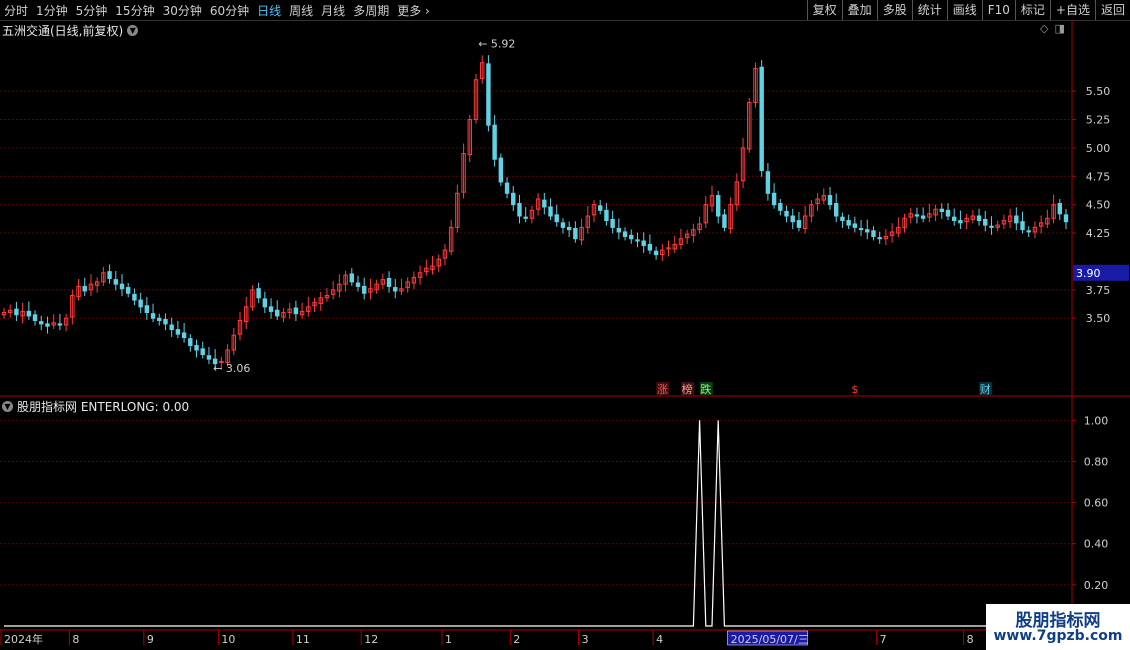 This screenshot has width=1130, height=650. What do you see at coordinates (770, 639) in the screenshot?
I see `date-label-10: 2025/05/07/三` at bounding box center [770, 639].